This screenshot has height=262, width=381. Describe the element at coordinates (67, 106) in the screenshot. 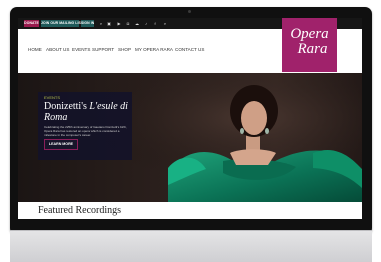

I see `event-title-prefix: Donizetti's` at that location.